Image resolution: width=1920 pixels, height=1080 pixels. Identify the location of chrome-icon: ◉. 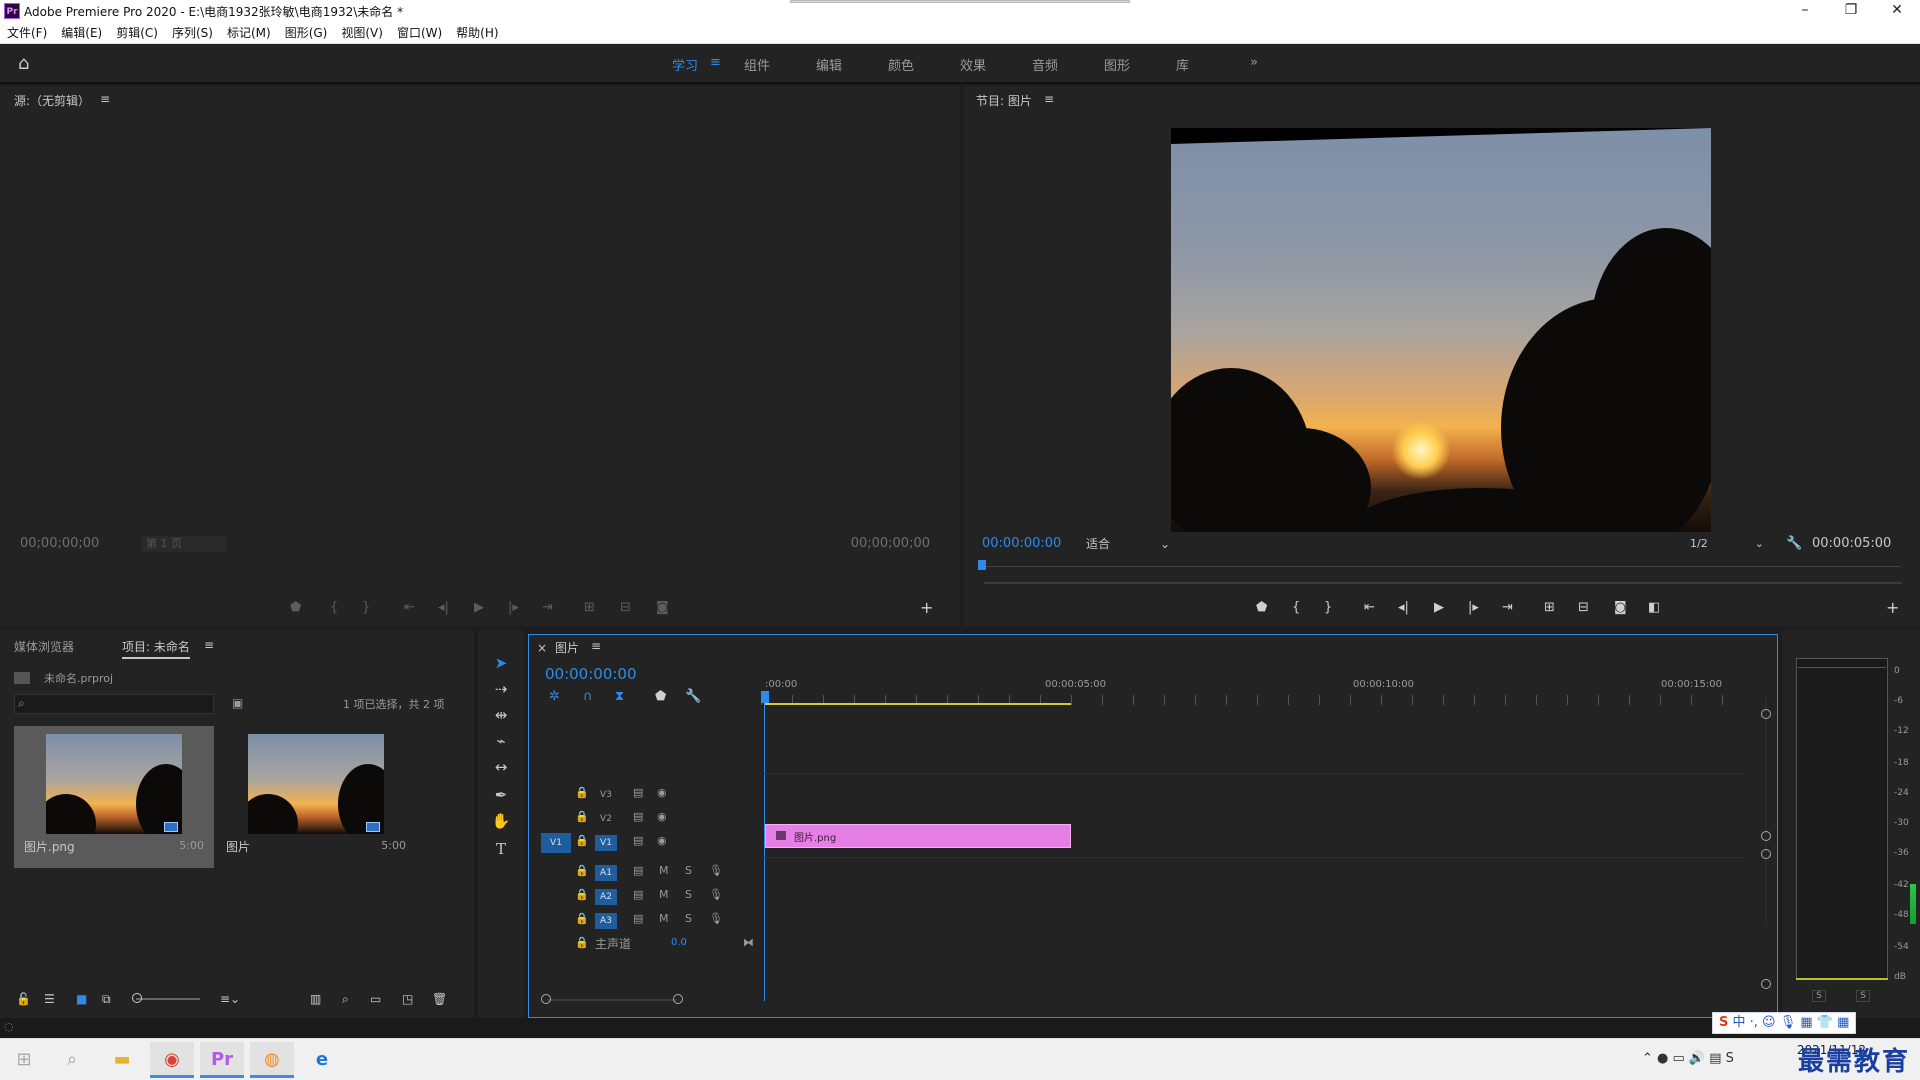
(172, 1060).